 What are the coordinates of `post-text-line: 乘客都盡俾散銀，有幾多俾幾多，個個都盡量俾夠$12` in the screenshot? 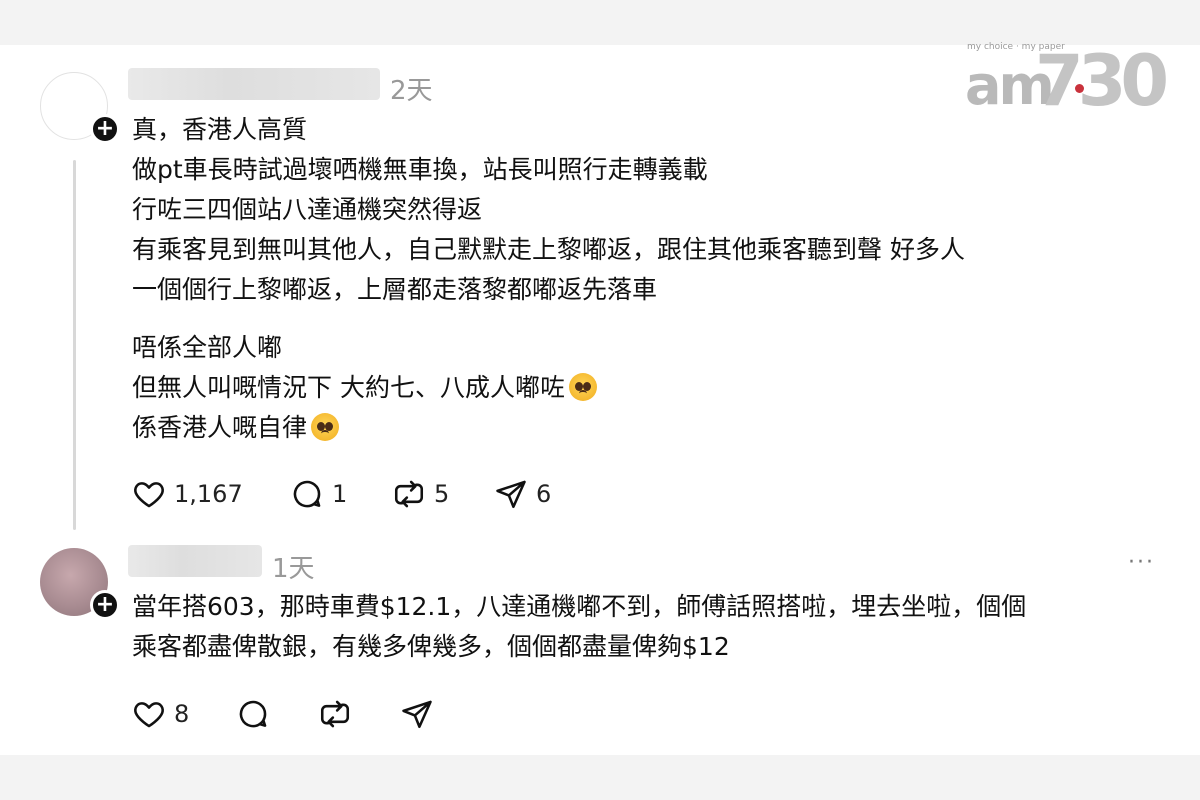 It's located at (431, 646).